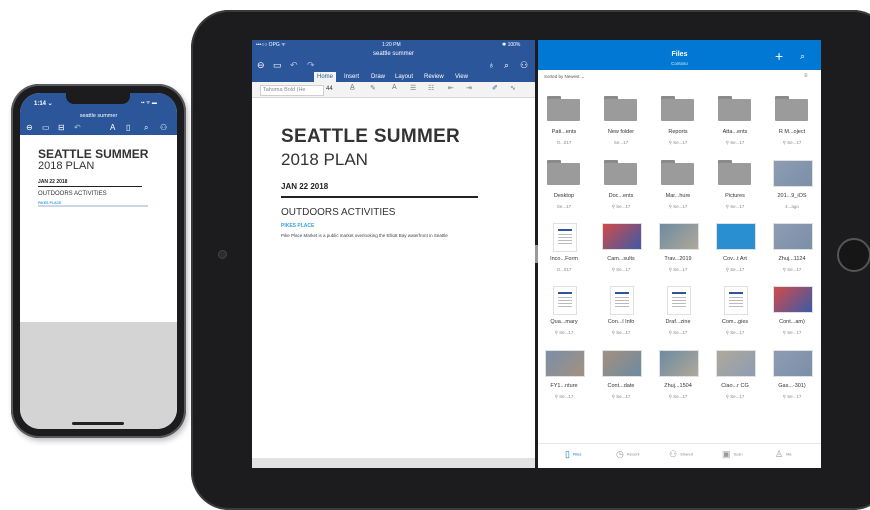  I want to click on file-name: Com...gies, so click(735, 322).